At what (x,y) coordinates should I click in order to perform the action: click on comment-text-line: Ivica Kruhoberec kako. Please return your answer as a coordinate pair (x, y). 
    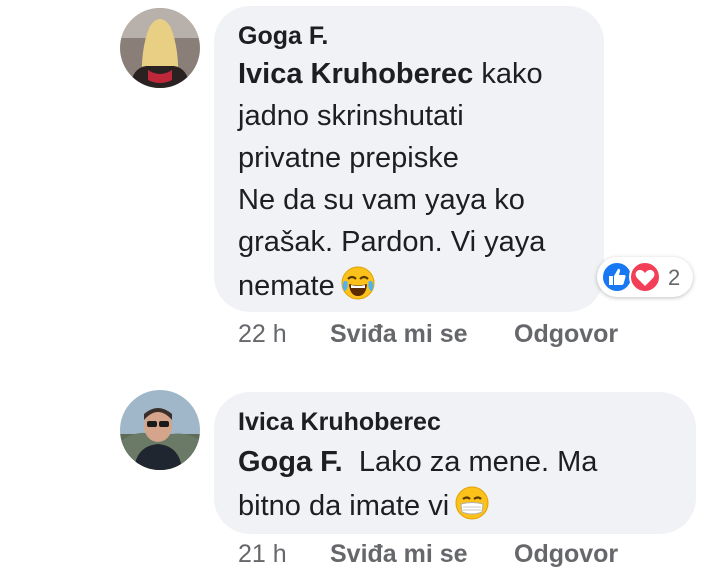
    Looking at the image, I should click on (390, 74).